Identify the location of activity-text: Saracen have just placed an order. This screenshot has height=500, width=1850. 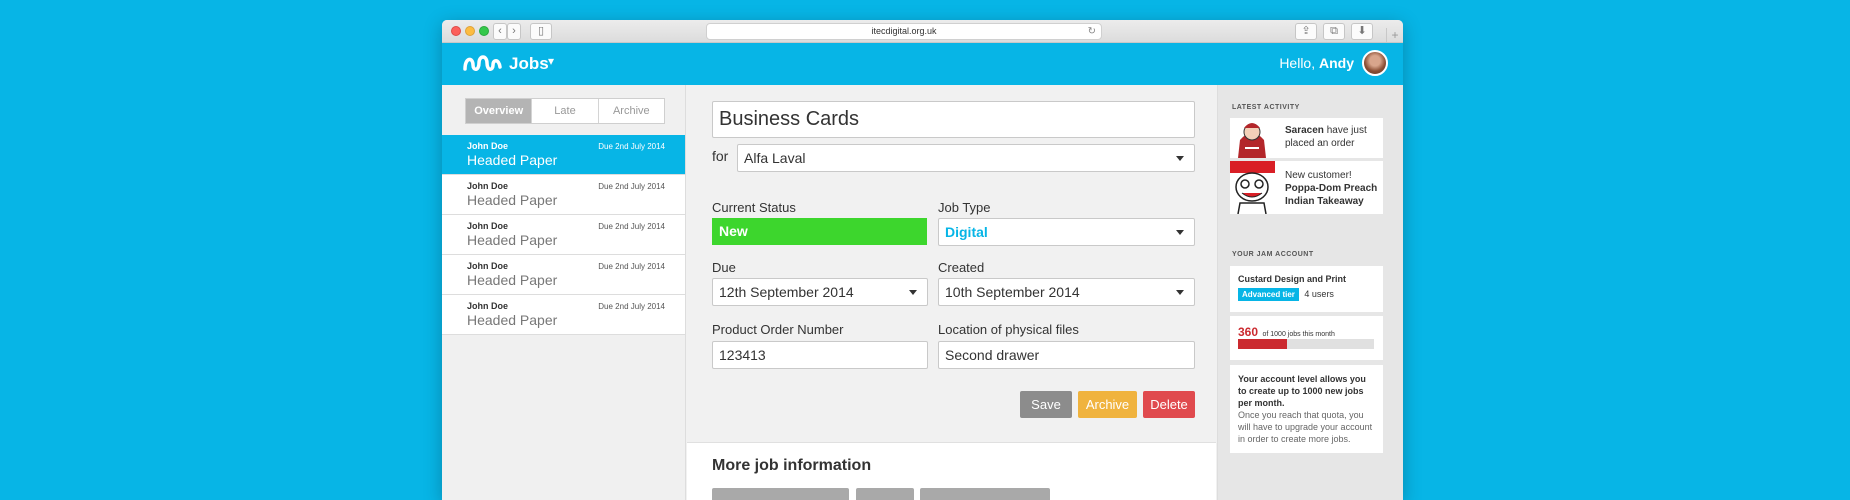
(1332, 137).